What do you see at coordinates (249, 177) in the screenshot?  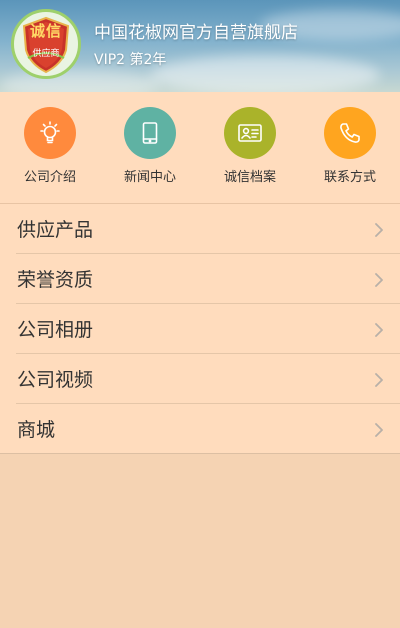 I see `quick-link-label: 诚信档案` at bounding box center [249, 177].